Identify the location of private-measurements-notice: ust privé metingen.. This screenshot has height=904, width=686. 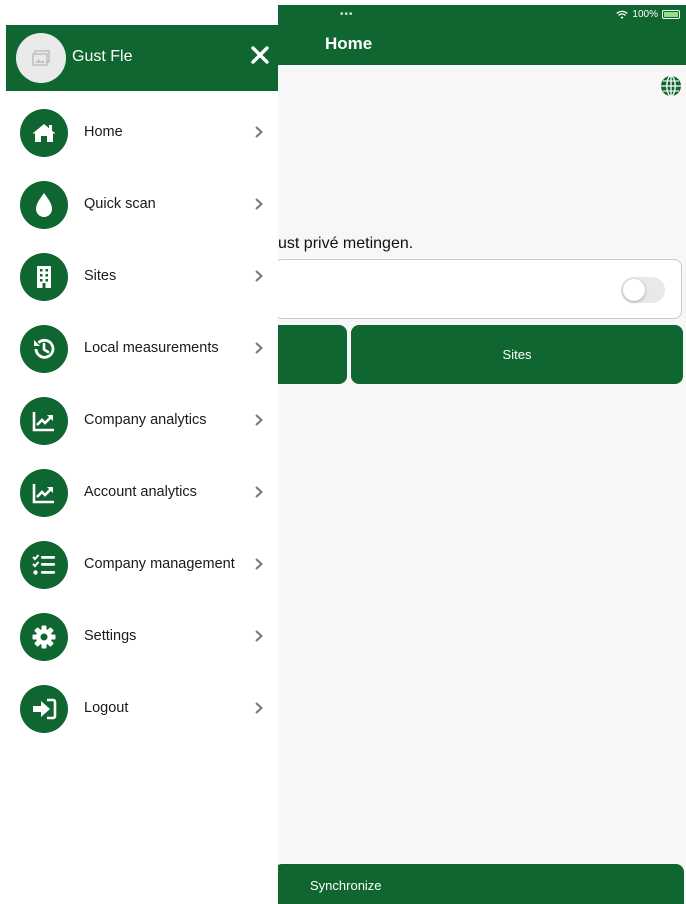
(346, 243).